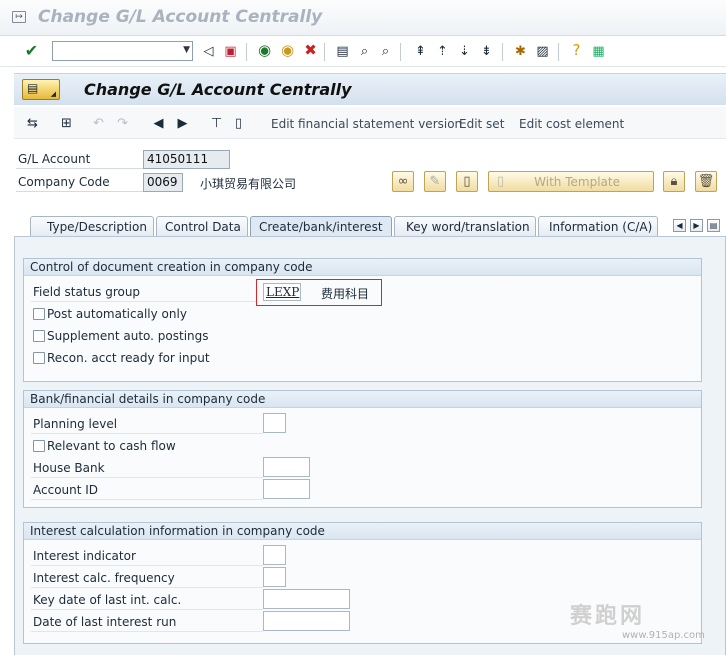 The height and width of the screenshot is (655, 726). Describe the element at coordinates (39, 358) in the screenshot. I see `recon-acct-checkbox` at that location.